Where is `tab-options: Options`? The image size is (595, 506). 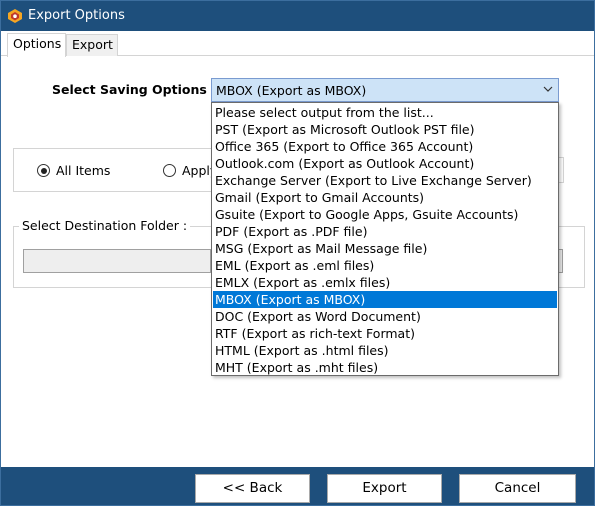 tab-options: Options is located at coordinates (36, 45).